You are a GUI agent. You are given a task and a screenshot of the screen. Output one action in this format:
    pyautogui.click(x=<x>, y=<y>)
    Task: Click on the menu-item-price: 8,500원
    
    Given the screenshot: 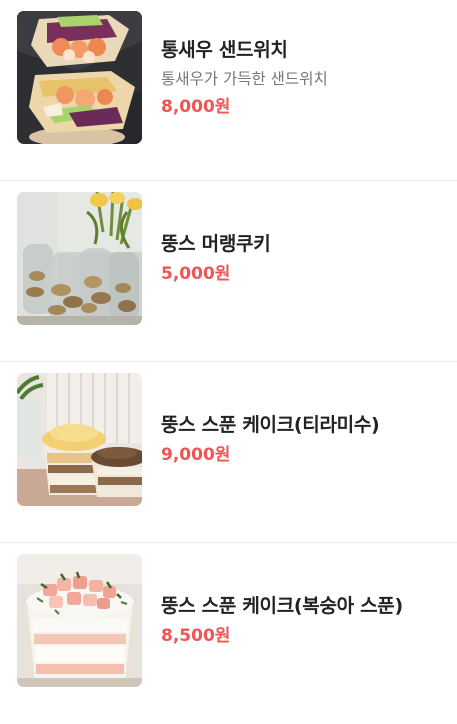 What is the action you would take?
    pyautogui.click(x=196, y=636)
    